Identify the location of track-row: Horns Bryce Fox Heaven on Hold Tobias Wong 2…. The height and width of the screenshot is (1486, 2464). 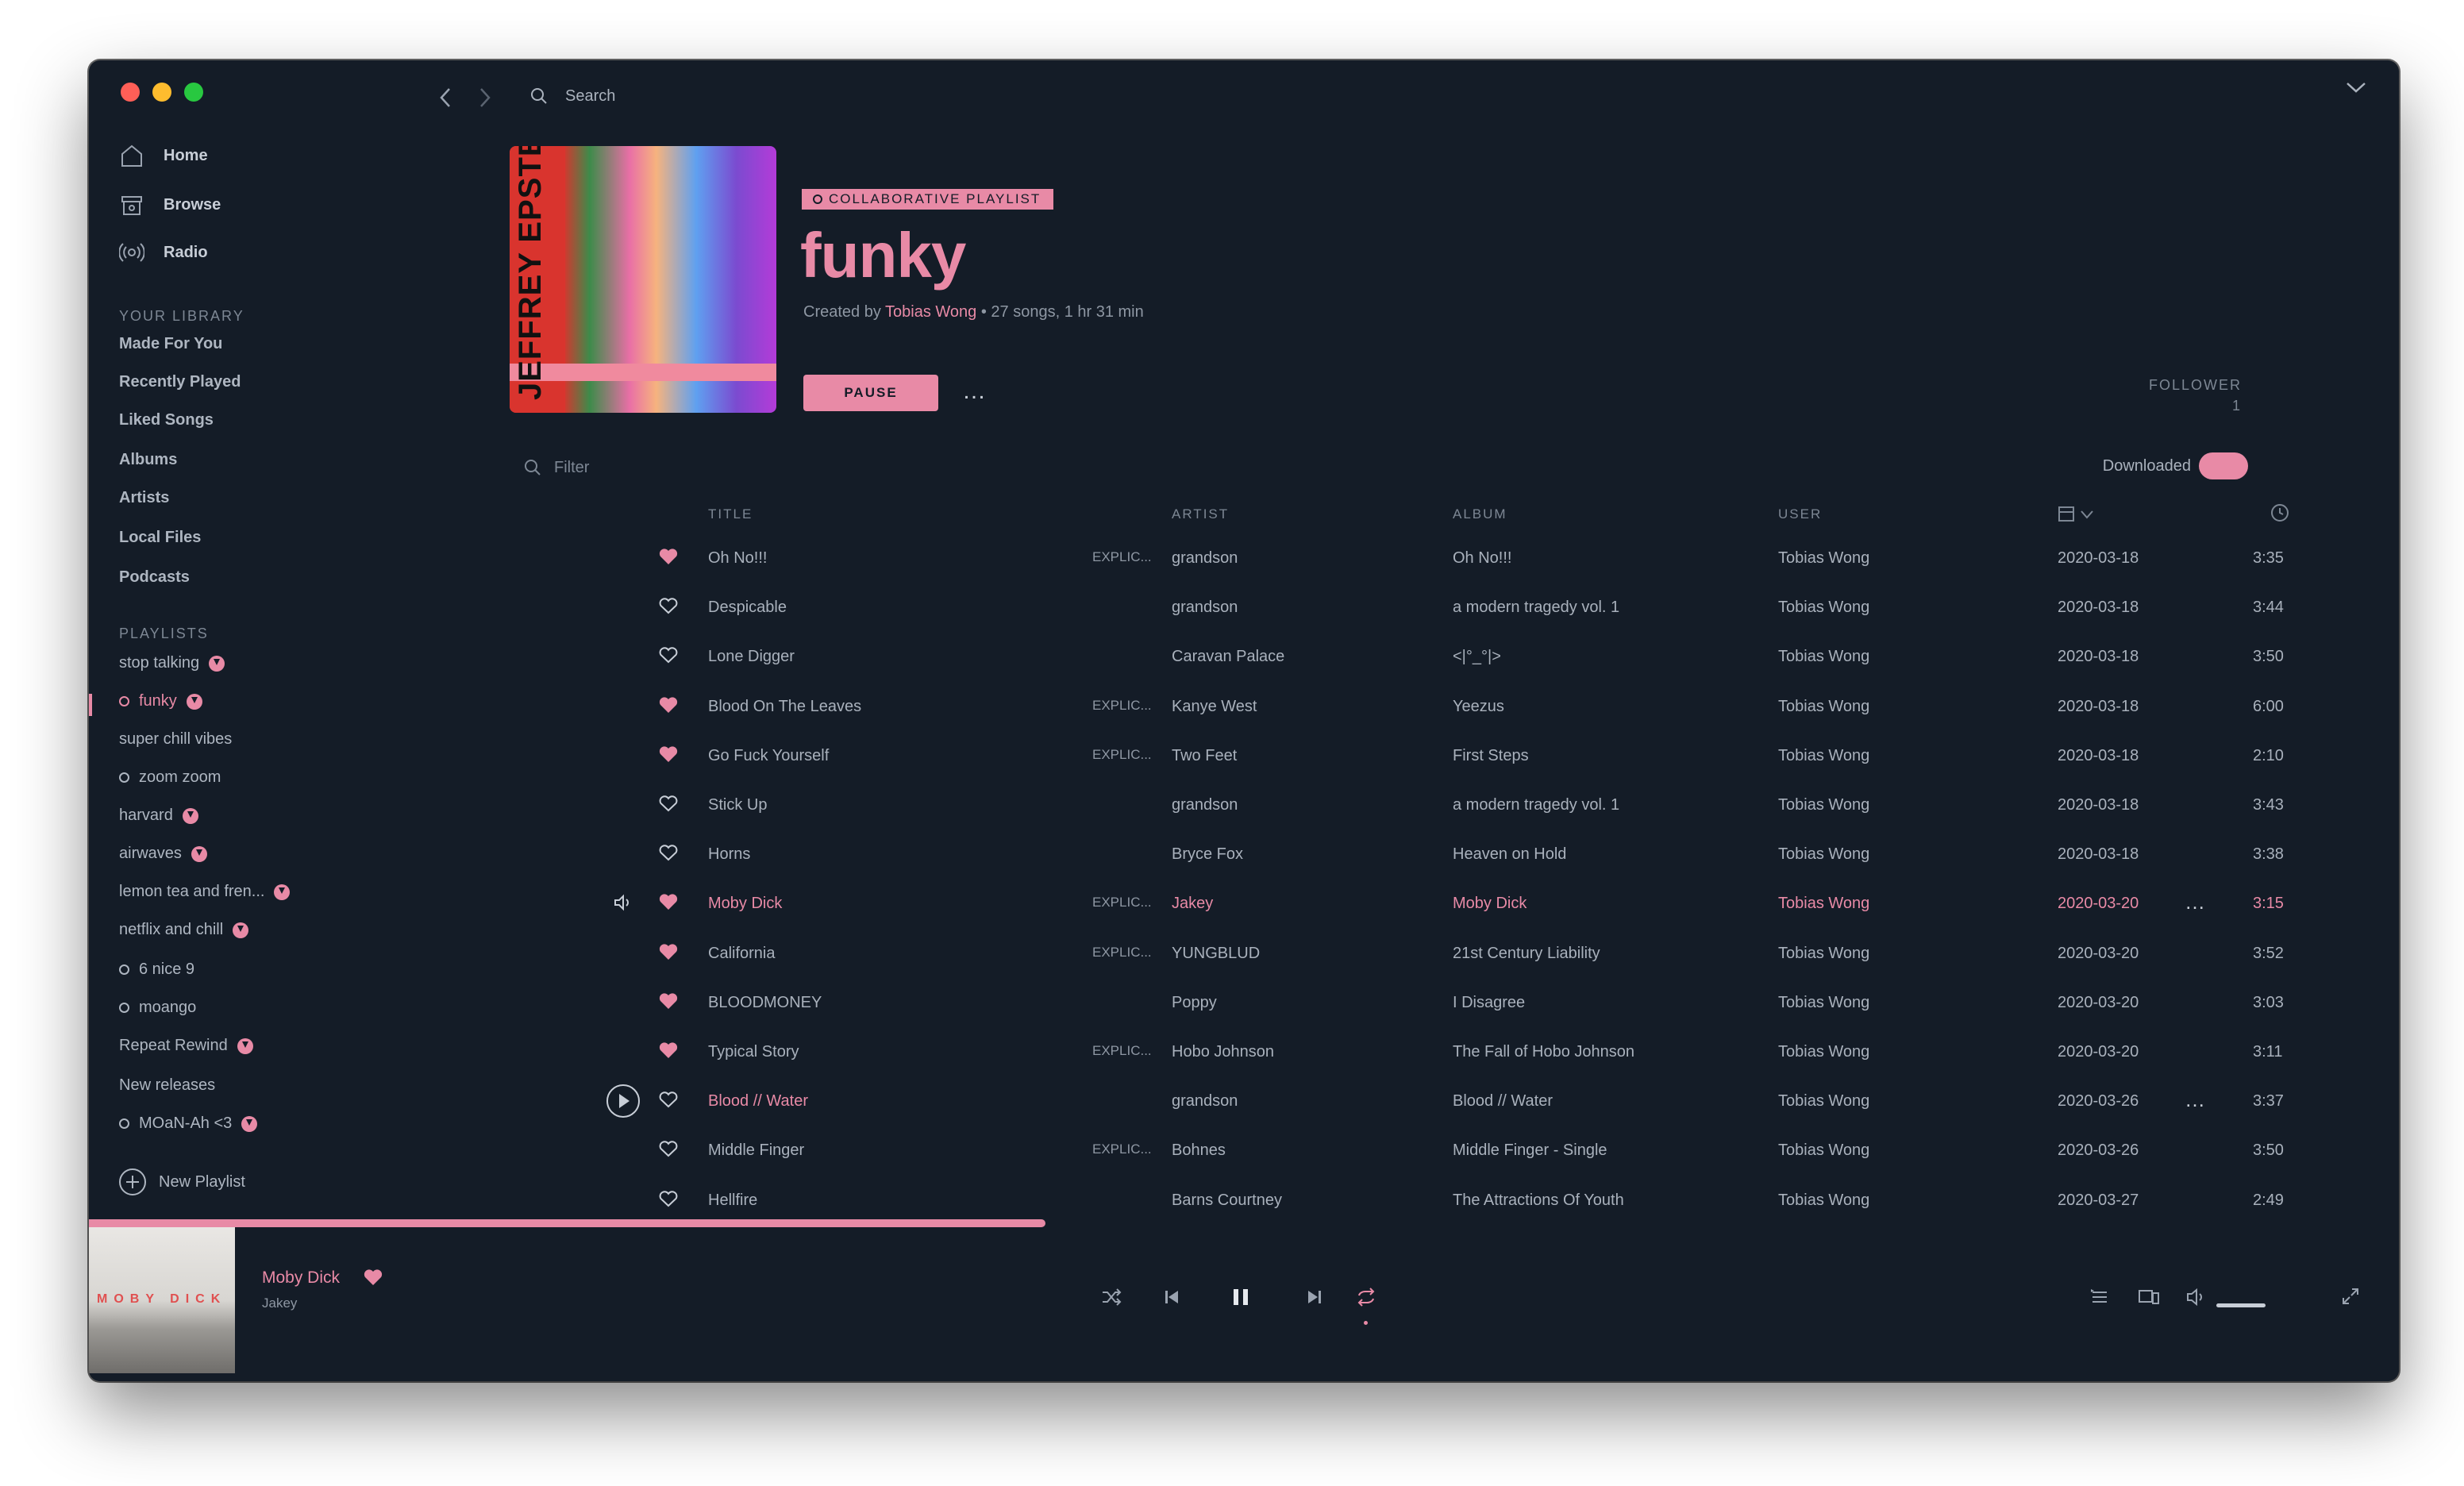
(1415, 854).